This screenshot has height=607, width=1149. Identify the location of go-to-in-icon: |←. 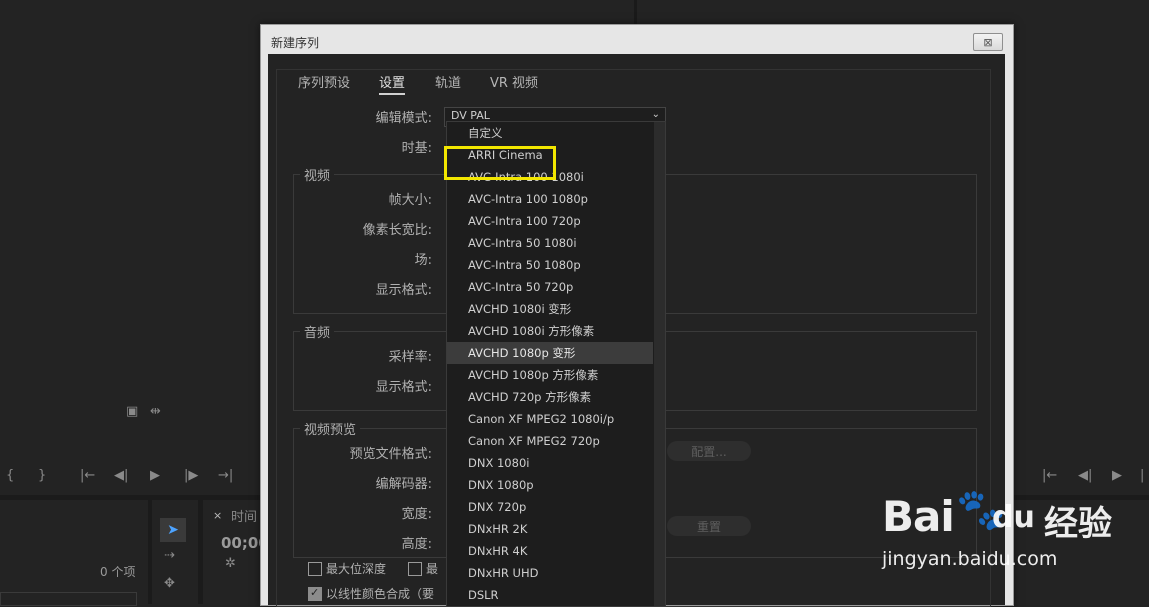
(87, 475).